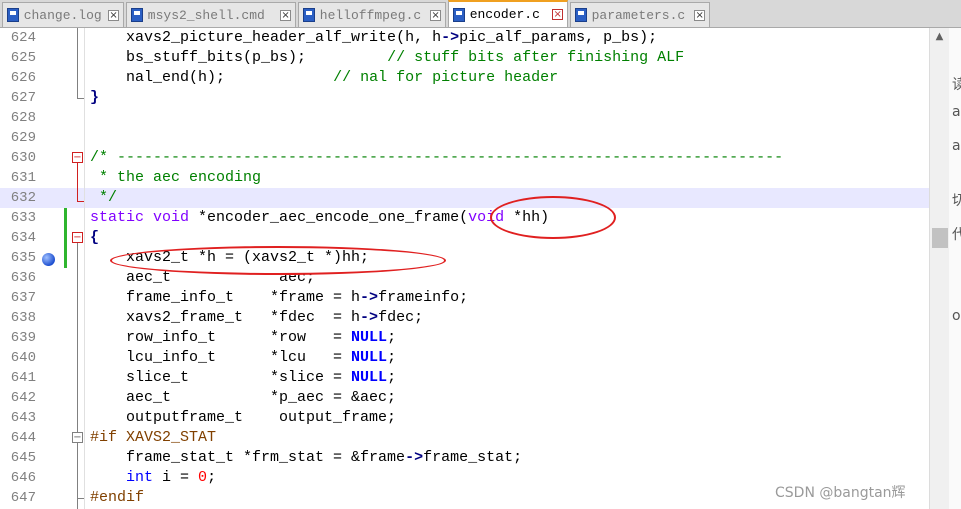 The image size is (961, 509). Describe the element at coordinates (464, 378) in the screenshot. I see `code-line: 641 slice_t *slice = NULL;` at that location.